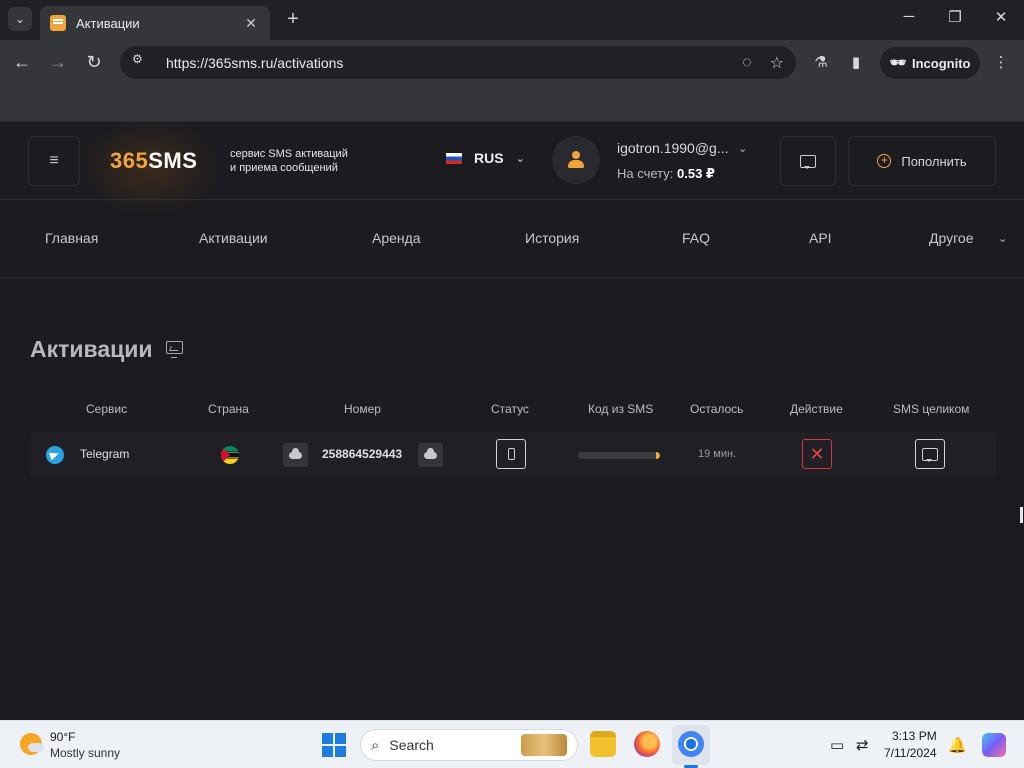 The image size is (1024, 768). I want to click on nav-activations: Активации, so click(233, 238).